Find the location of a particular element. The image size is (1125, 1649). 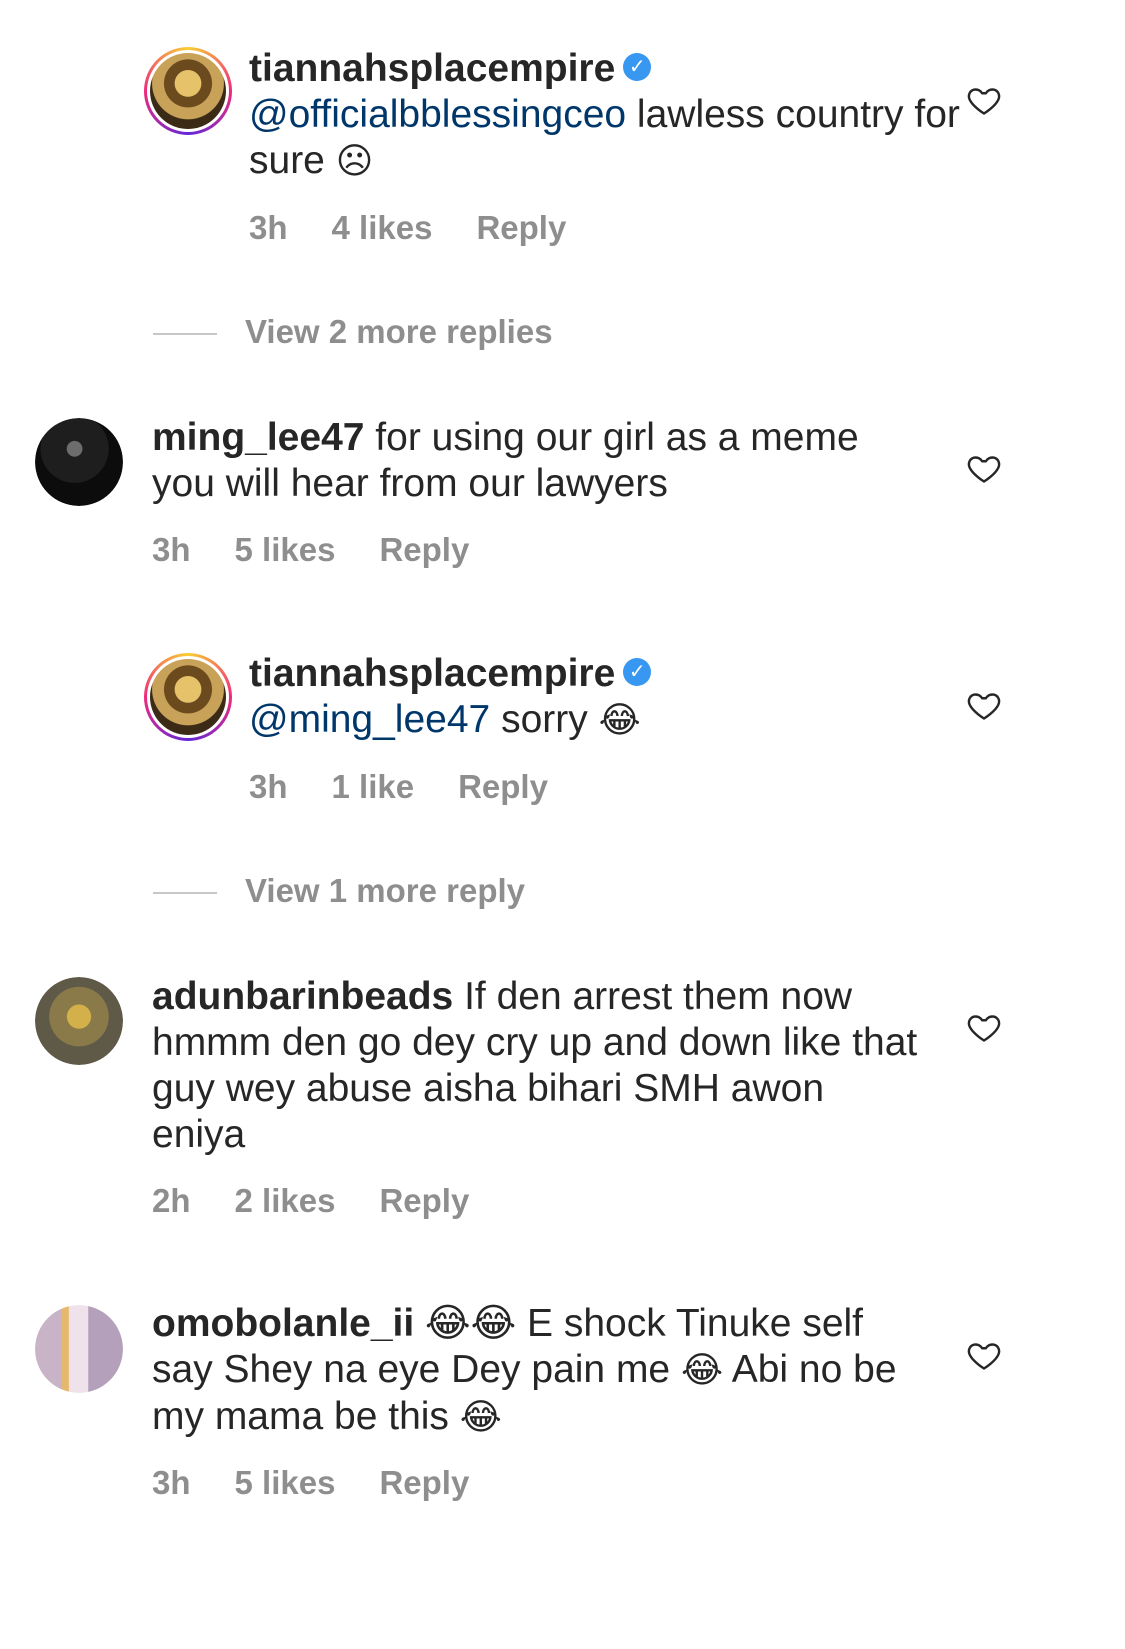

comment-body: sorry is located at coordinates (544, 719).